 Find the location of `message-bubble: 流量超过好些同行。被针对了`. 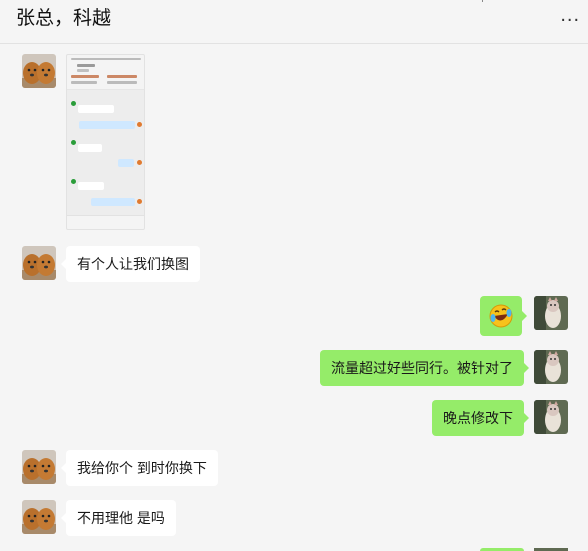

message-bubble: 流量超过好些同行。被针对了 is located at coordinates (424, 368).